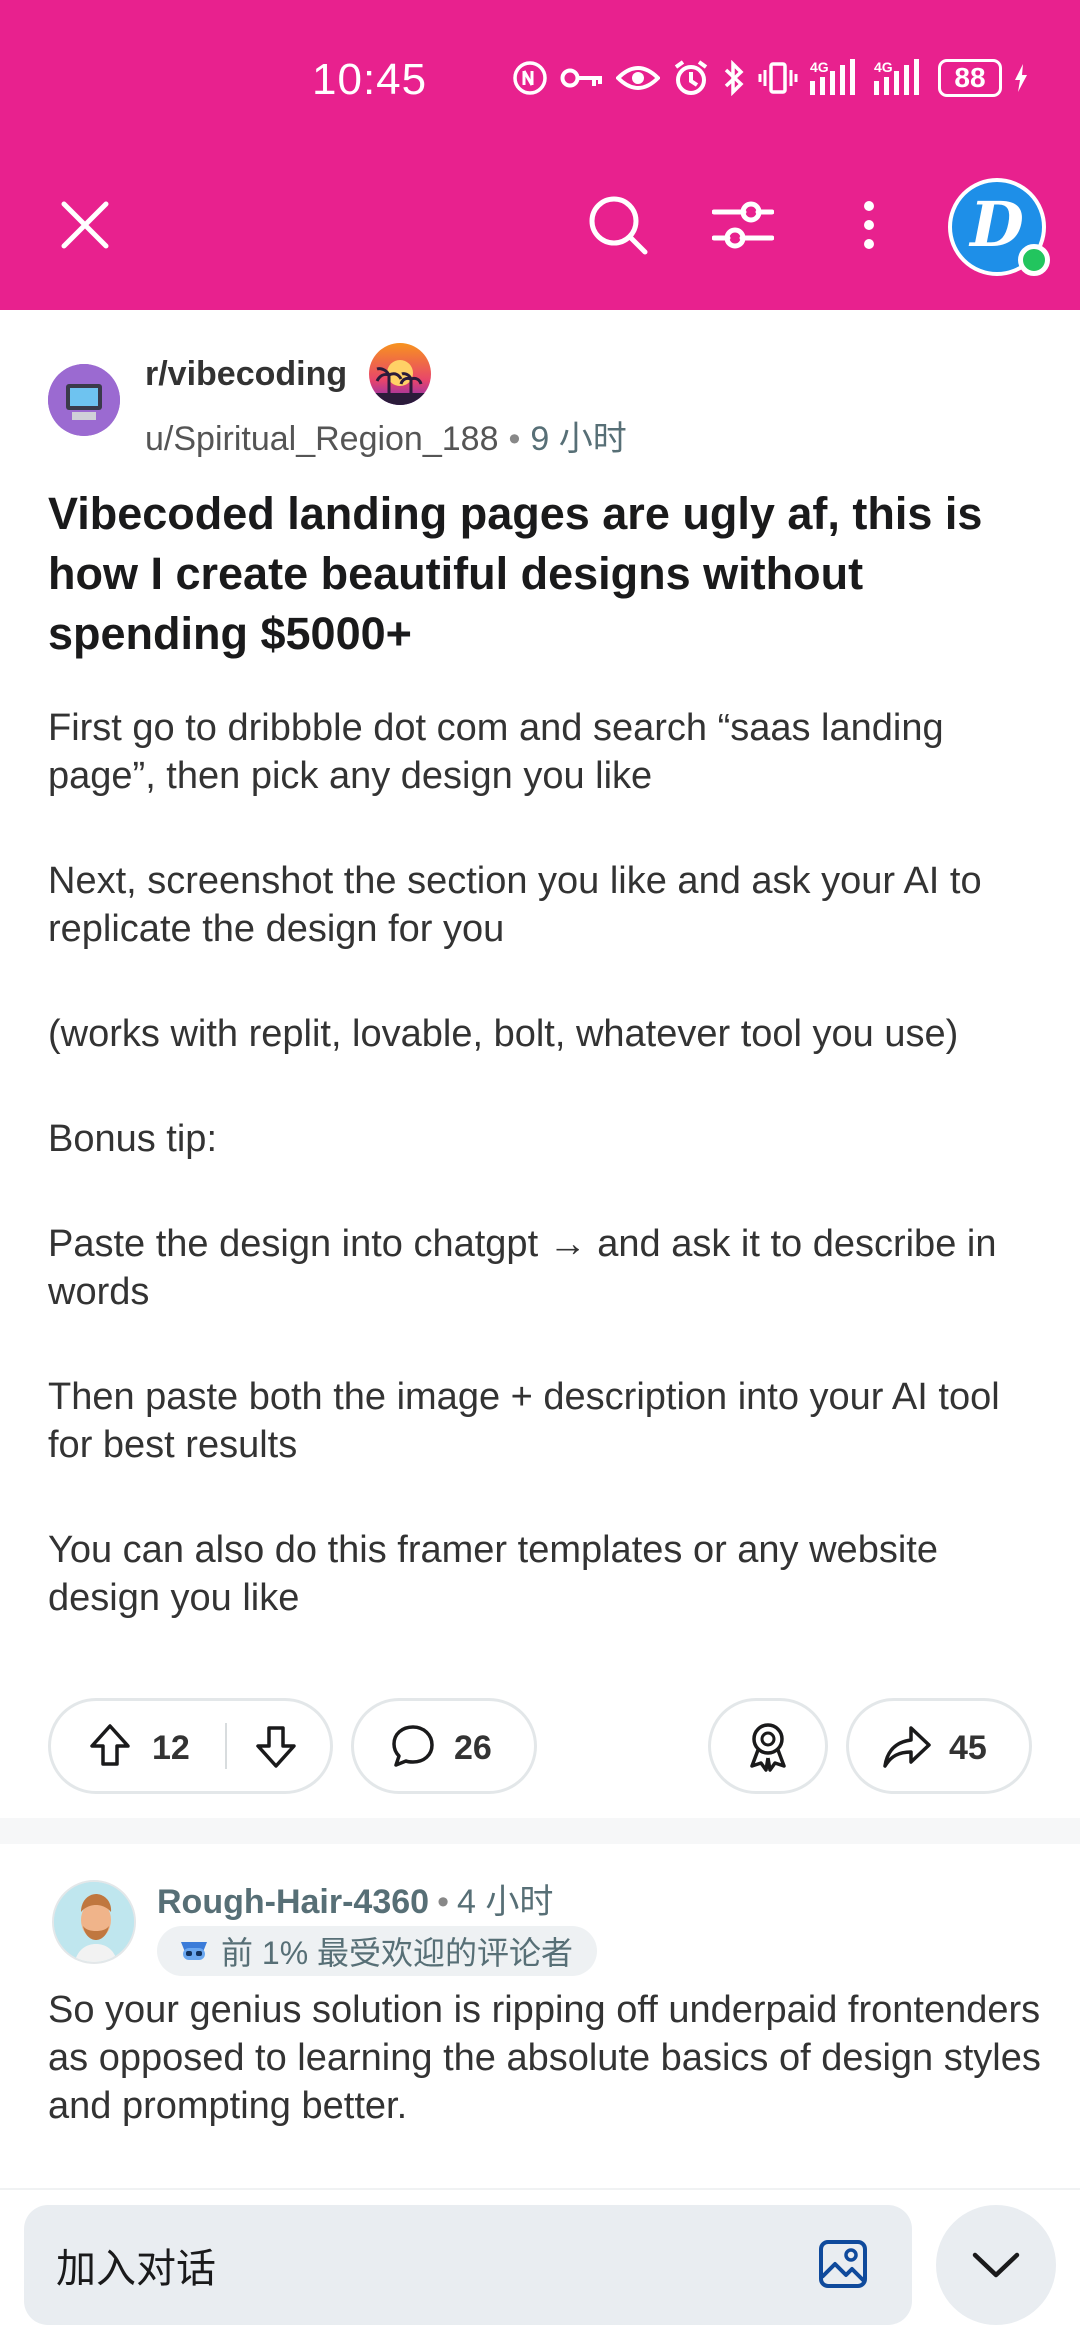 The width and height of the screenshot is (1080, 2340). What do you see at coordinates (505, 1902) in the screenshot?
I see `comment-age: 4 小时` at bounding box center [505, 1902].